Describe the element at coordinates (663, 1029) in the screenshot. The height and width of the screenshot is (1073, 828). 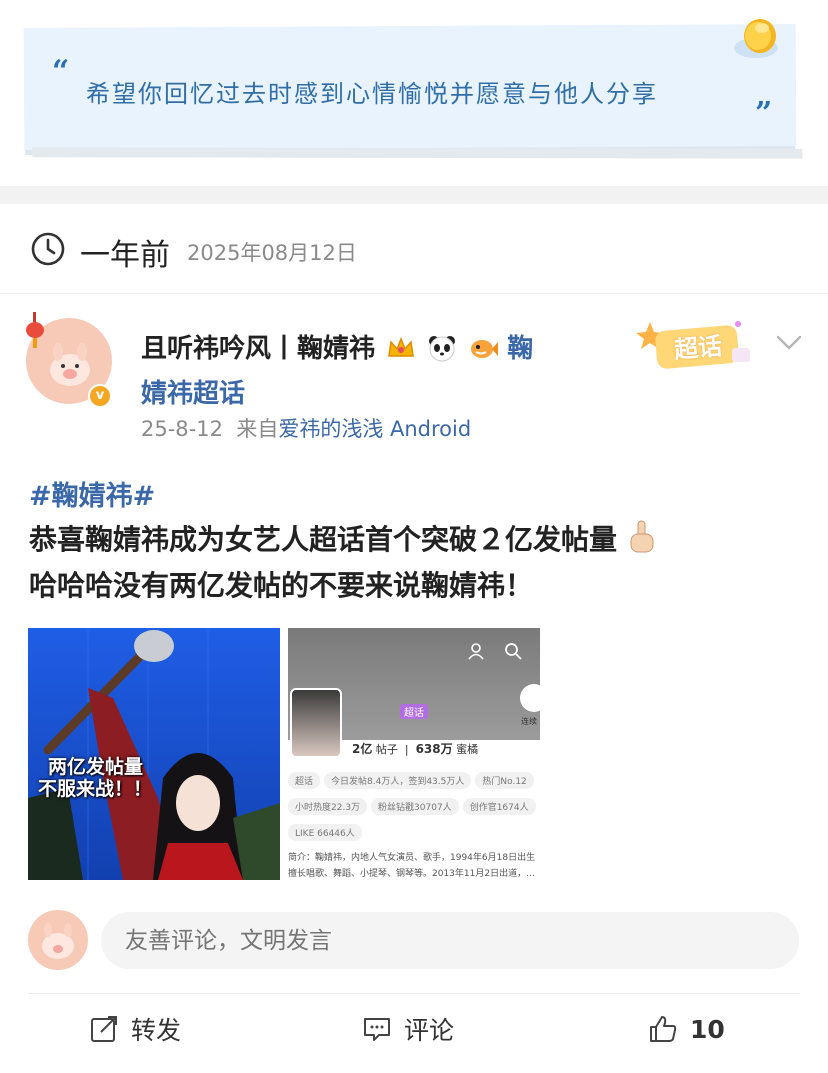
I see `thumbs-up-icon` at that location.